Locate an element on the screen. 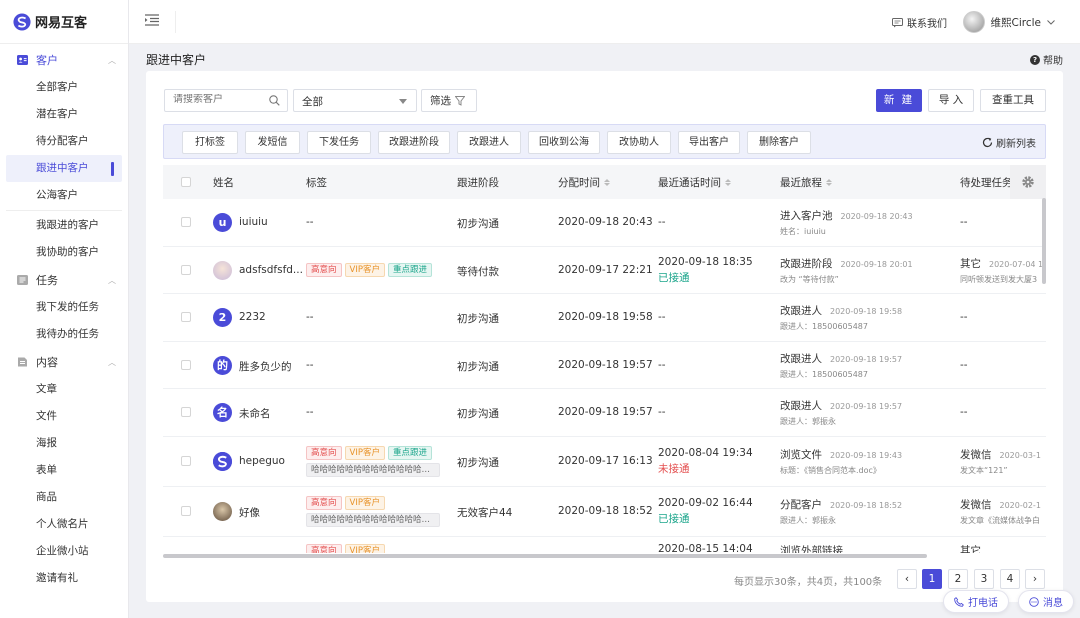 The image size is (1080, 618). bulk-action-button: 改跟进阶段 is located at coordinates (414, 142).